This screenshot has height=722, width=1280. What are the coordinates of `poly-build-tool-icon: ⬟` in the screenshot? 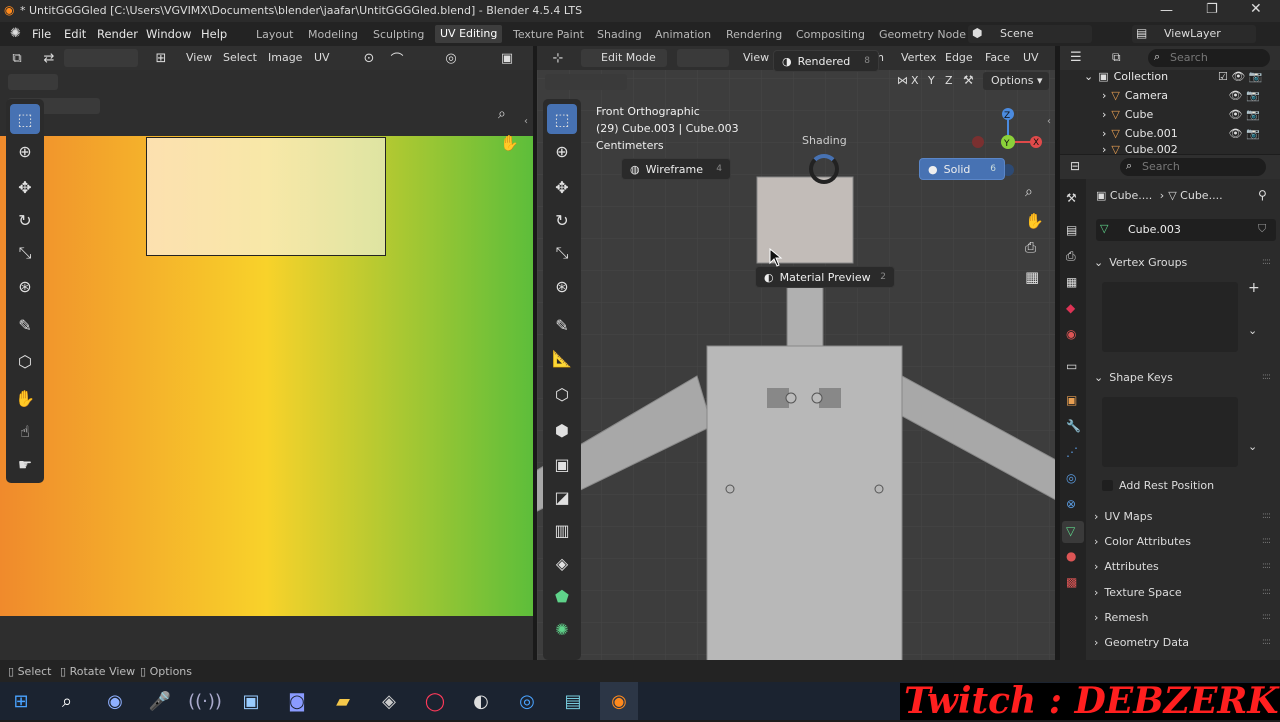 It's located at (562, 596).